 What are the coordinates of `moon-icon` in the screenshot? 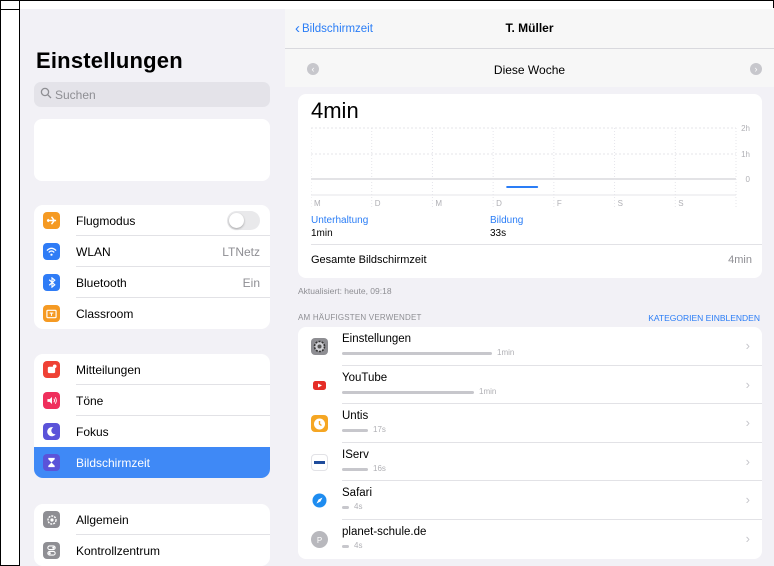 It's located at (51, 431).